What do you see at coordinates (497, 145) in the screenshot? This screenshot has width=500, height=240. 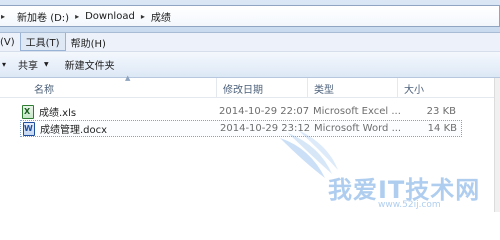 I see `vertical-scrollbar` at bounding box center [497, 145].